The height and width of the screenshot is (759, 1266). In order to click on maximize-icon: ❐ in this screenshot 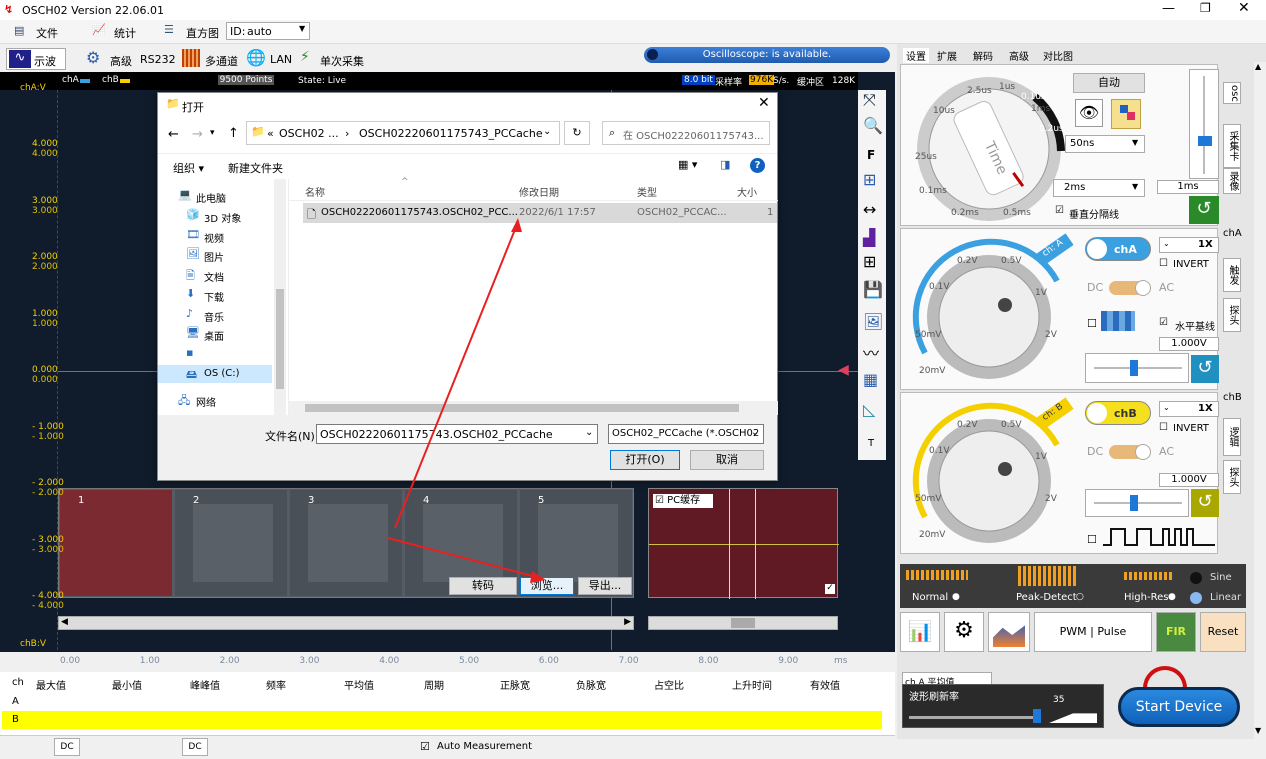, I will do `click(1205, 8)`.